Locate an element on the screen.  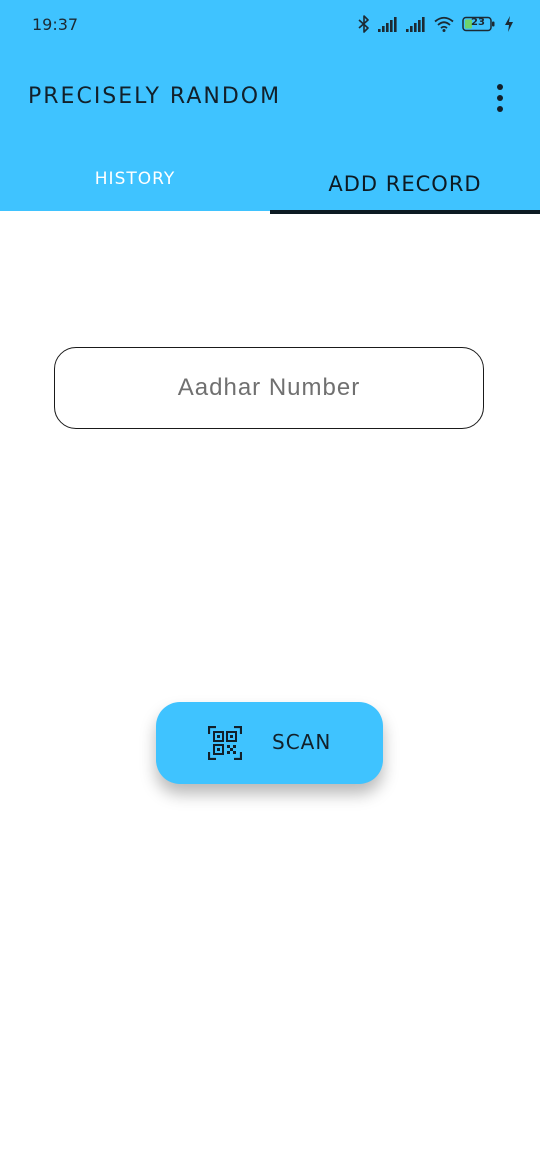
qr-code-scan-icon is located at coordinates (225, 743).